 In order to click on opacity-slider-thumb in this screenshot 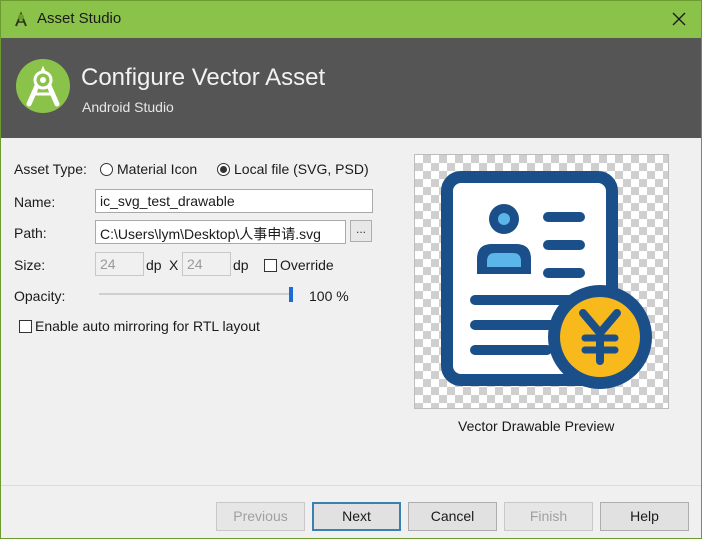, I will do `click(291, 294)`.